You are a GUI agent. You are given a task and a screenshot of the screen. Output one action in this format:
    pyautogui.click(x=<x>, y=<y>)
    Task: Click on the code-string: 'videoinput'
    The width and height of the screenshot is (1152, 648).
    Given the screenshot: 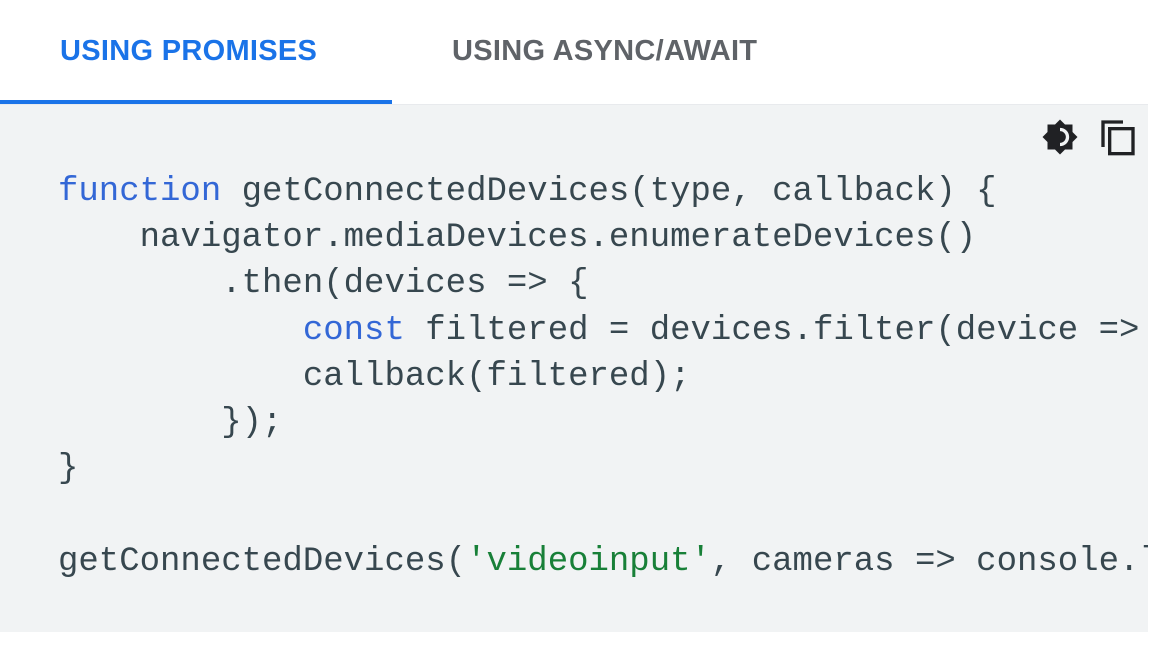 What is the action you would take?
    pyautogui.click(x=588, y=561)
    